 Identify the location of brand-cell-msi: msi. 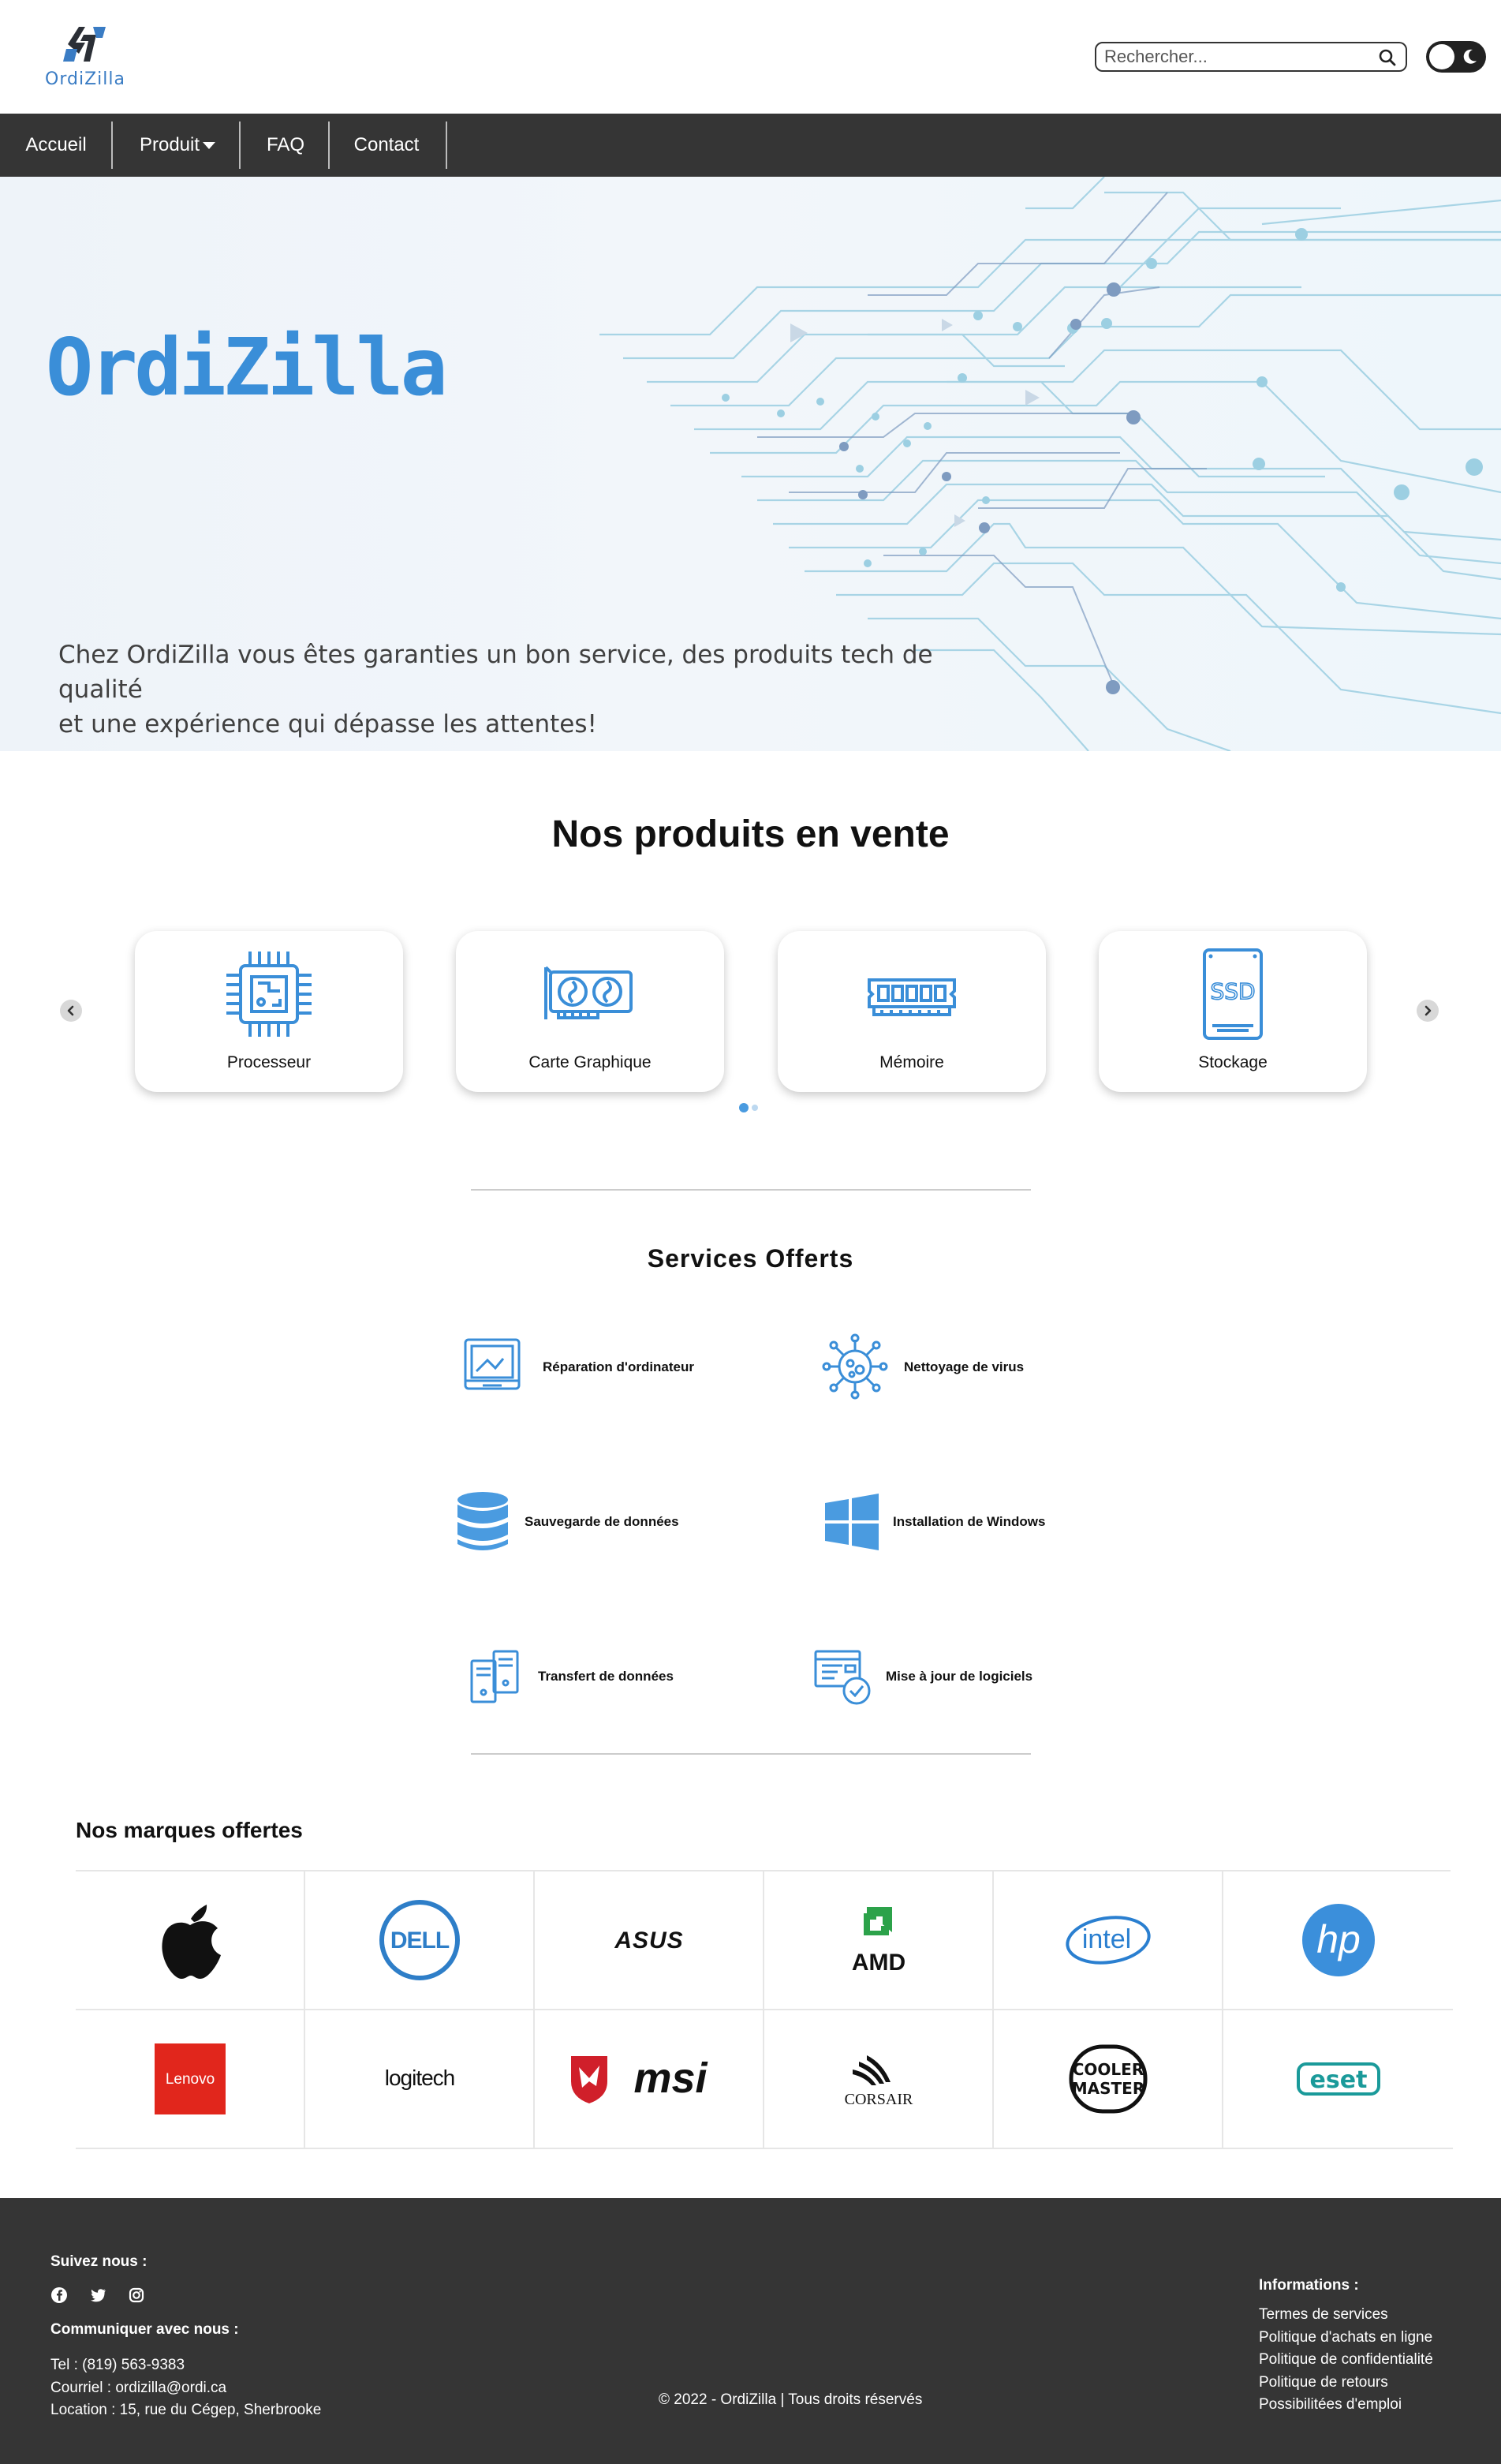
(649, 2079).